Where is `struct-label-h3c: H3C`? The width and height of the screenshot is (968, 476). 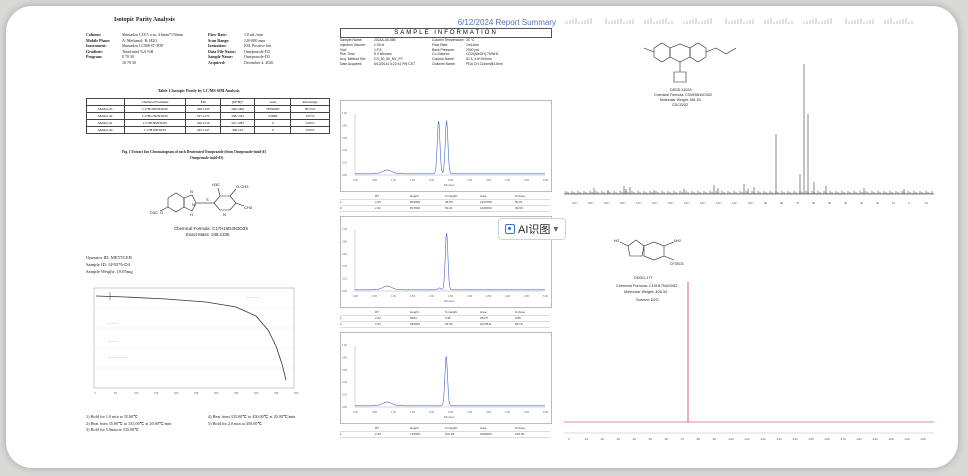 struct-label-h3c: H3C is located at coordinates (216, 184).